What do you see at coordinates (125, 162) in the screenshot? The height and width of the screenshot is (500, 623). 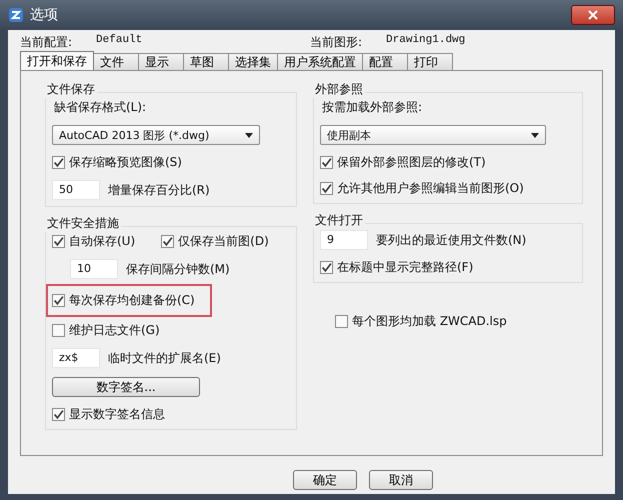 I see `checkbox-label: 保存缩略预览图像(S)` at bounding box center [125, 162].